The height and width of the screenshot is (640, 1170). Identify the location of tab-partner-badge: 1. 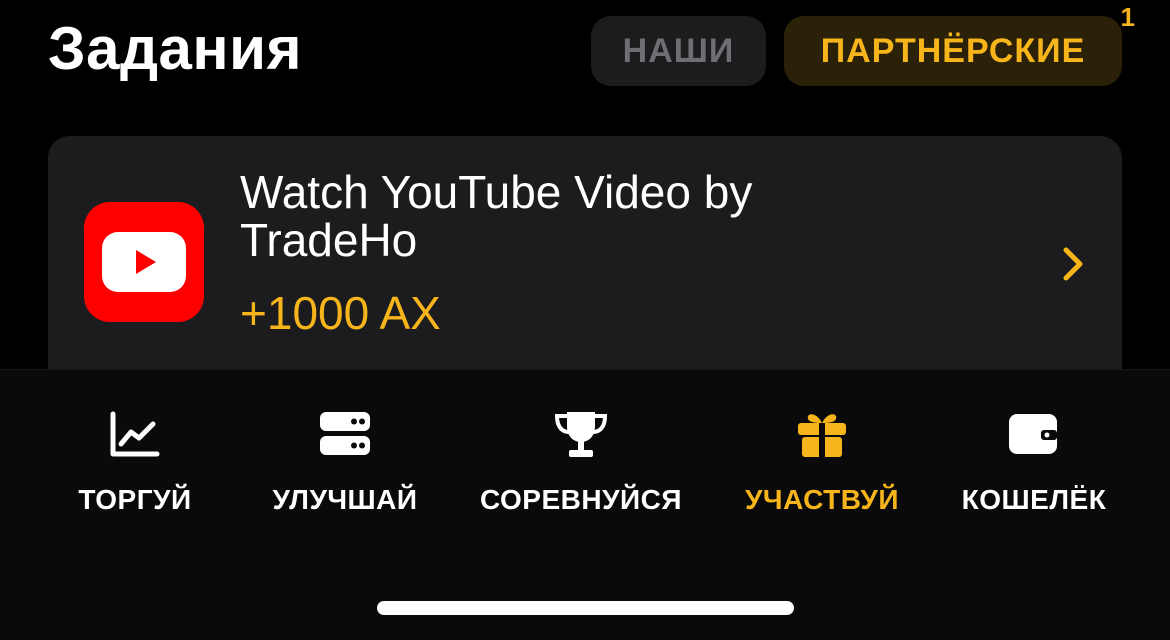
(1128, 17).